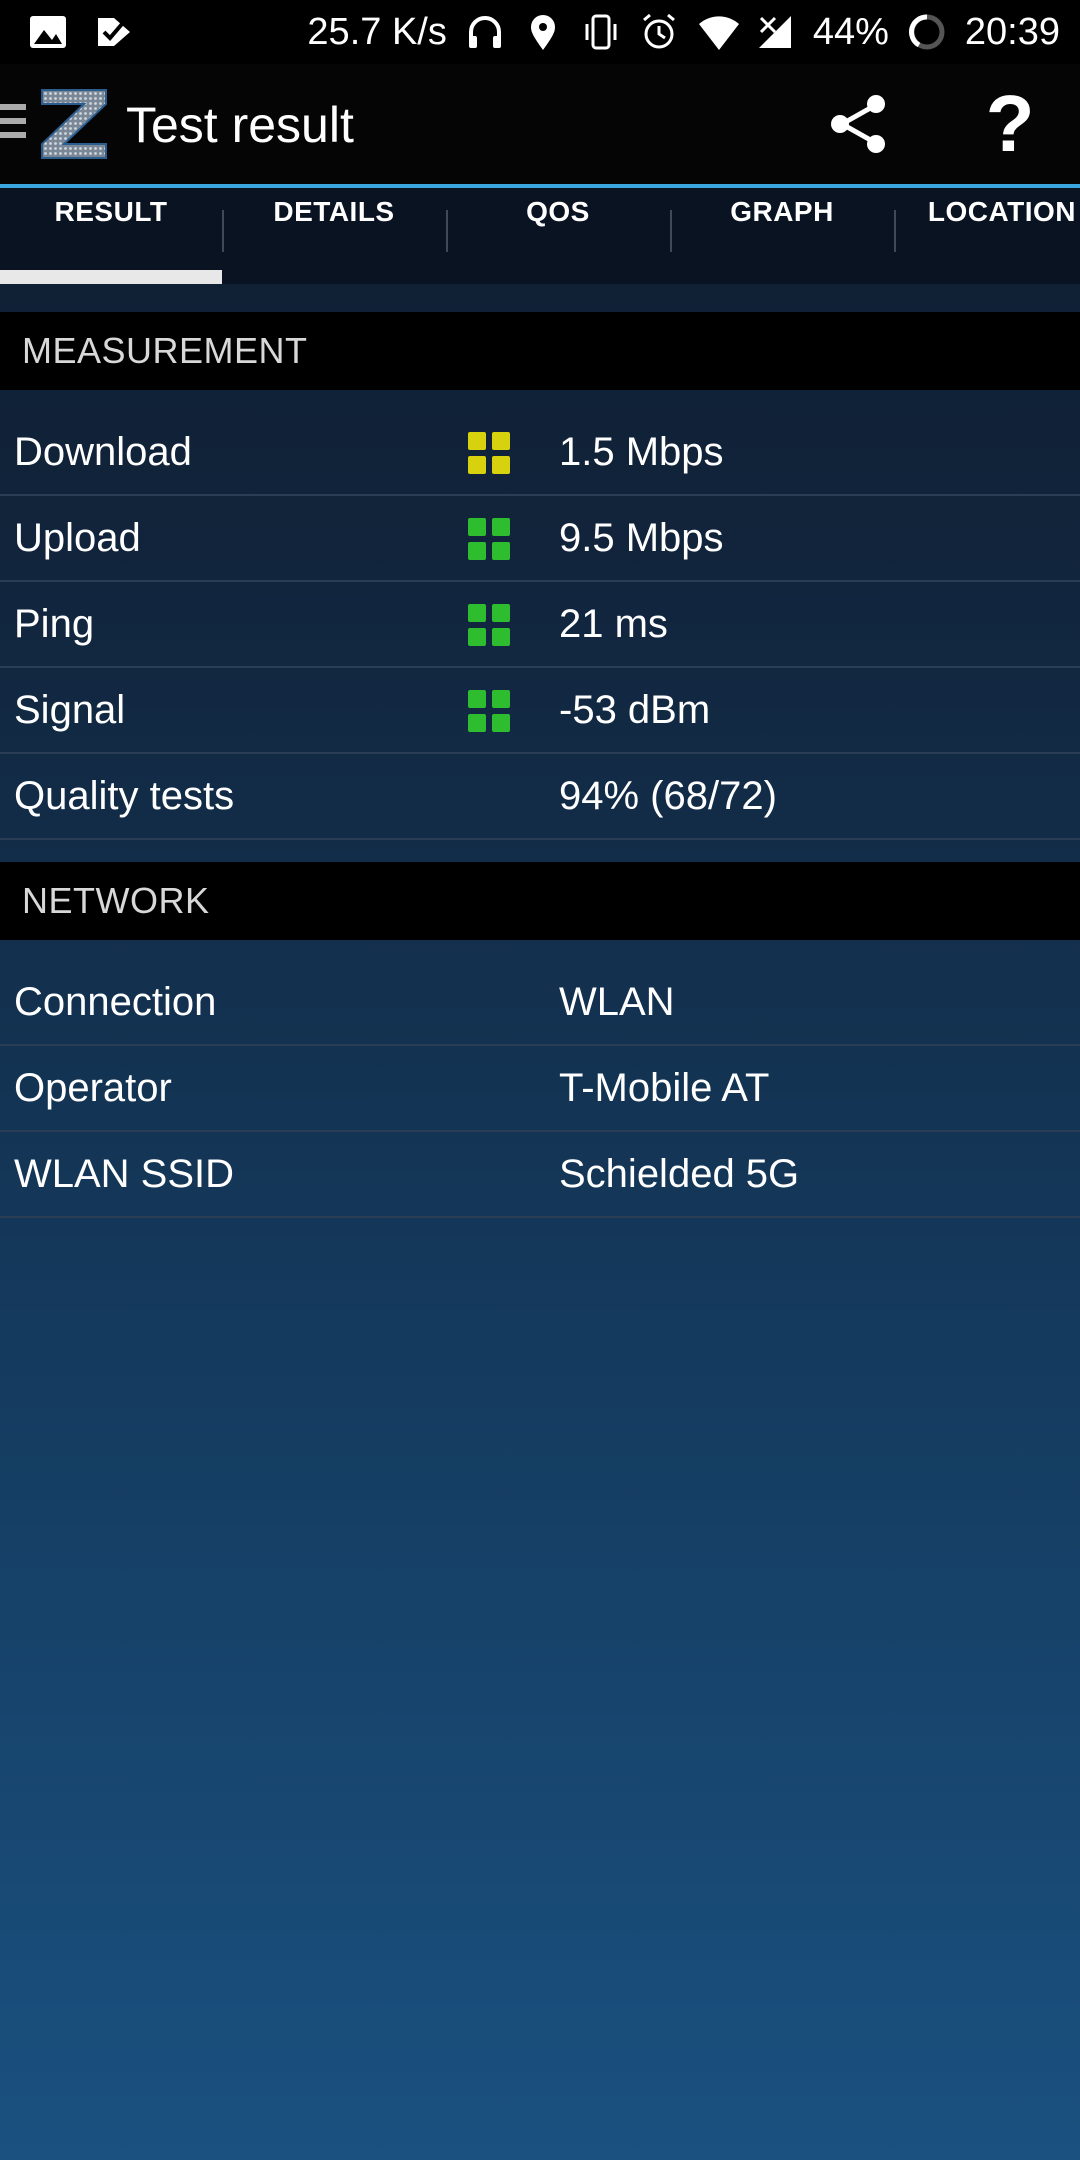 The image size is (1080, 2160). What do you see at coordinates (540, 539) in the screenshot?
I see `measurement-row-upload: Upload 9.5 Mbps` at bounding box center [540, 539].